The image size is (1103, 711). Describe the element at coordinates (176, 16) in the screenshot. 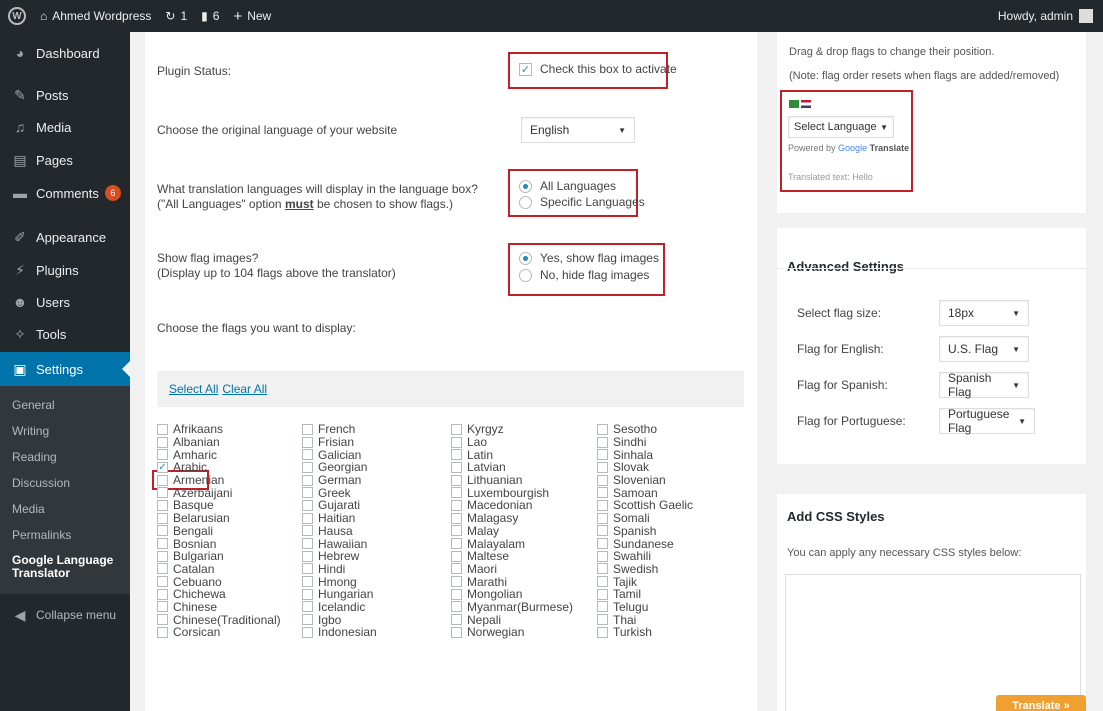

I see `updates-link: ↻ 1` at that location.